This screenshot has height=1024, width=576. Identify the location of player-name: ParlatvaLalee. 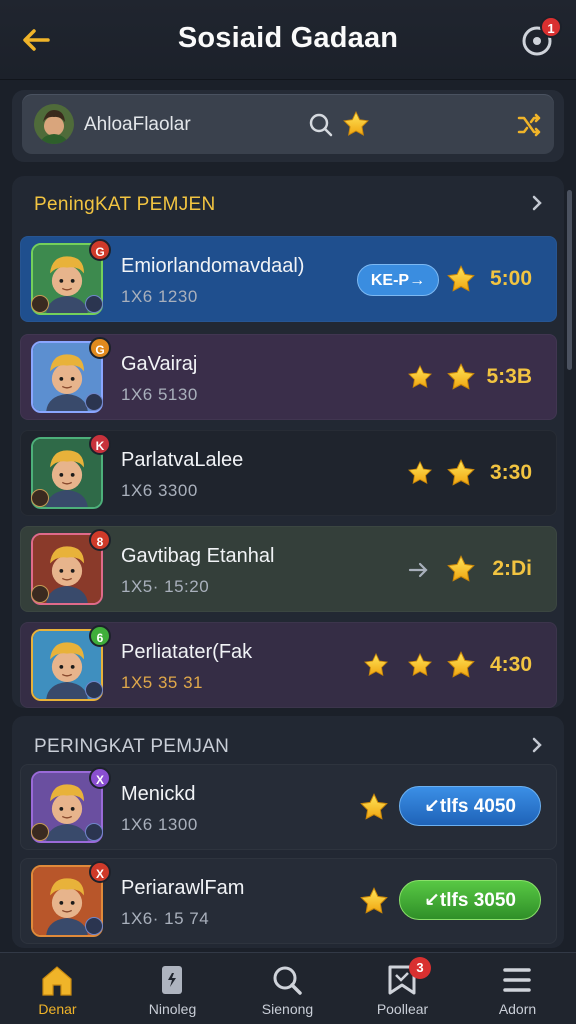
(182, 460).